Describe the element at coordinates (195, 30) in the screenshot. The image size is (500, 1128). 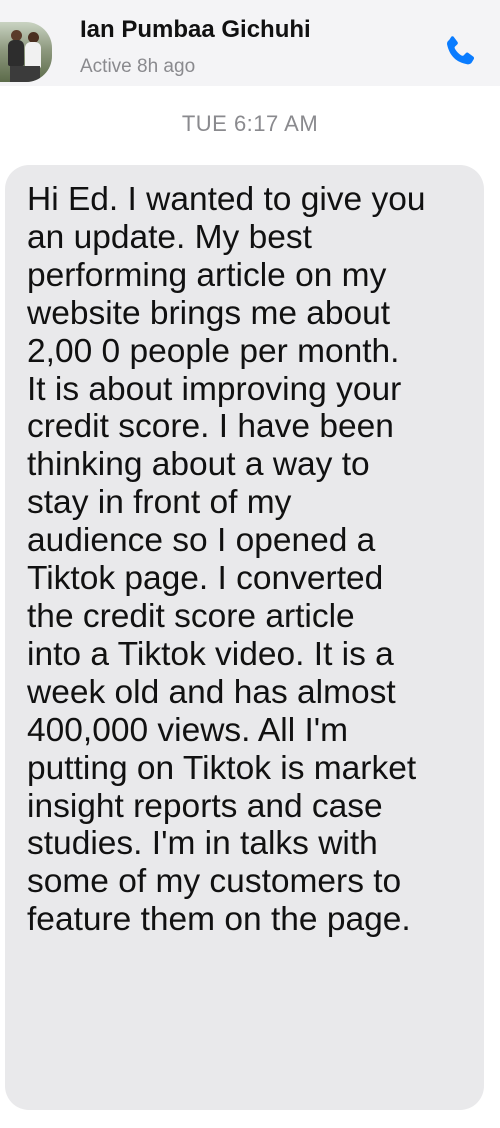
I see `contact-name: Ian Pumbaa Gichuhi` at that location.